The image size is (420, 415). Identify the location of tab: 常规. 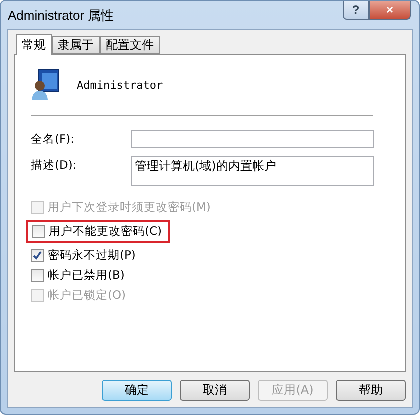
(34, 44).